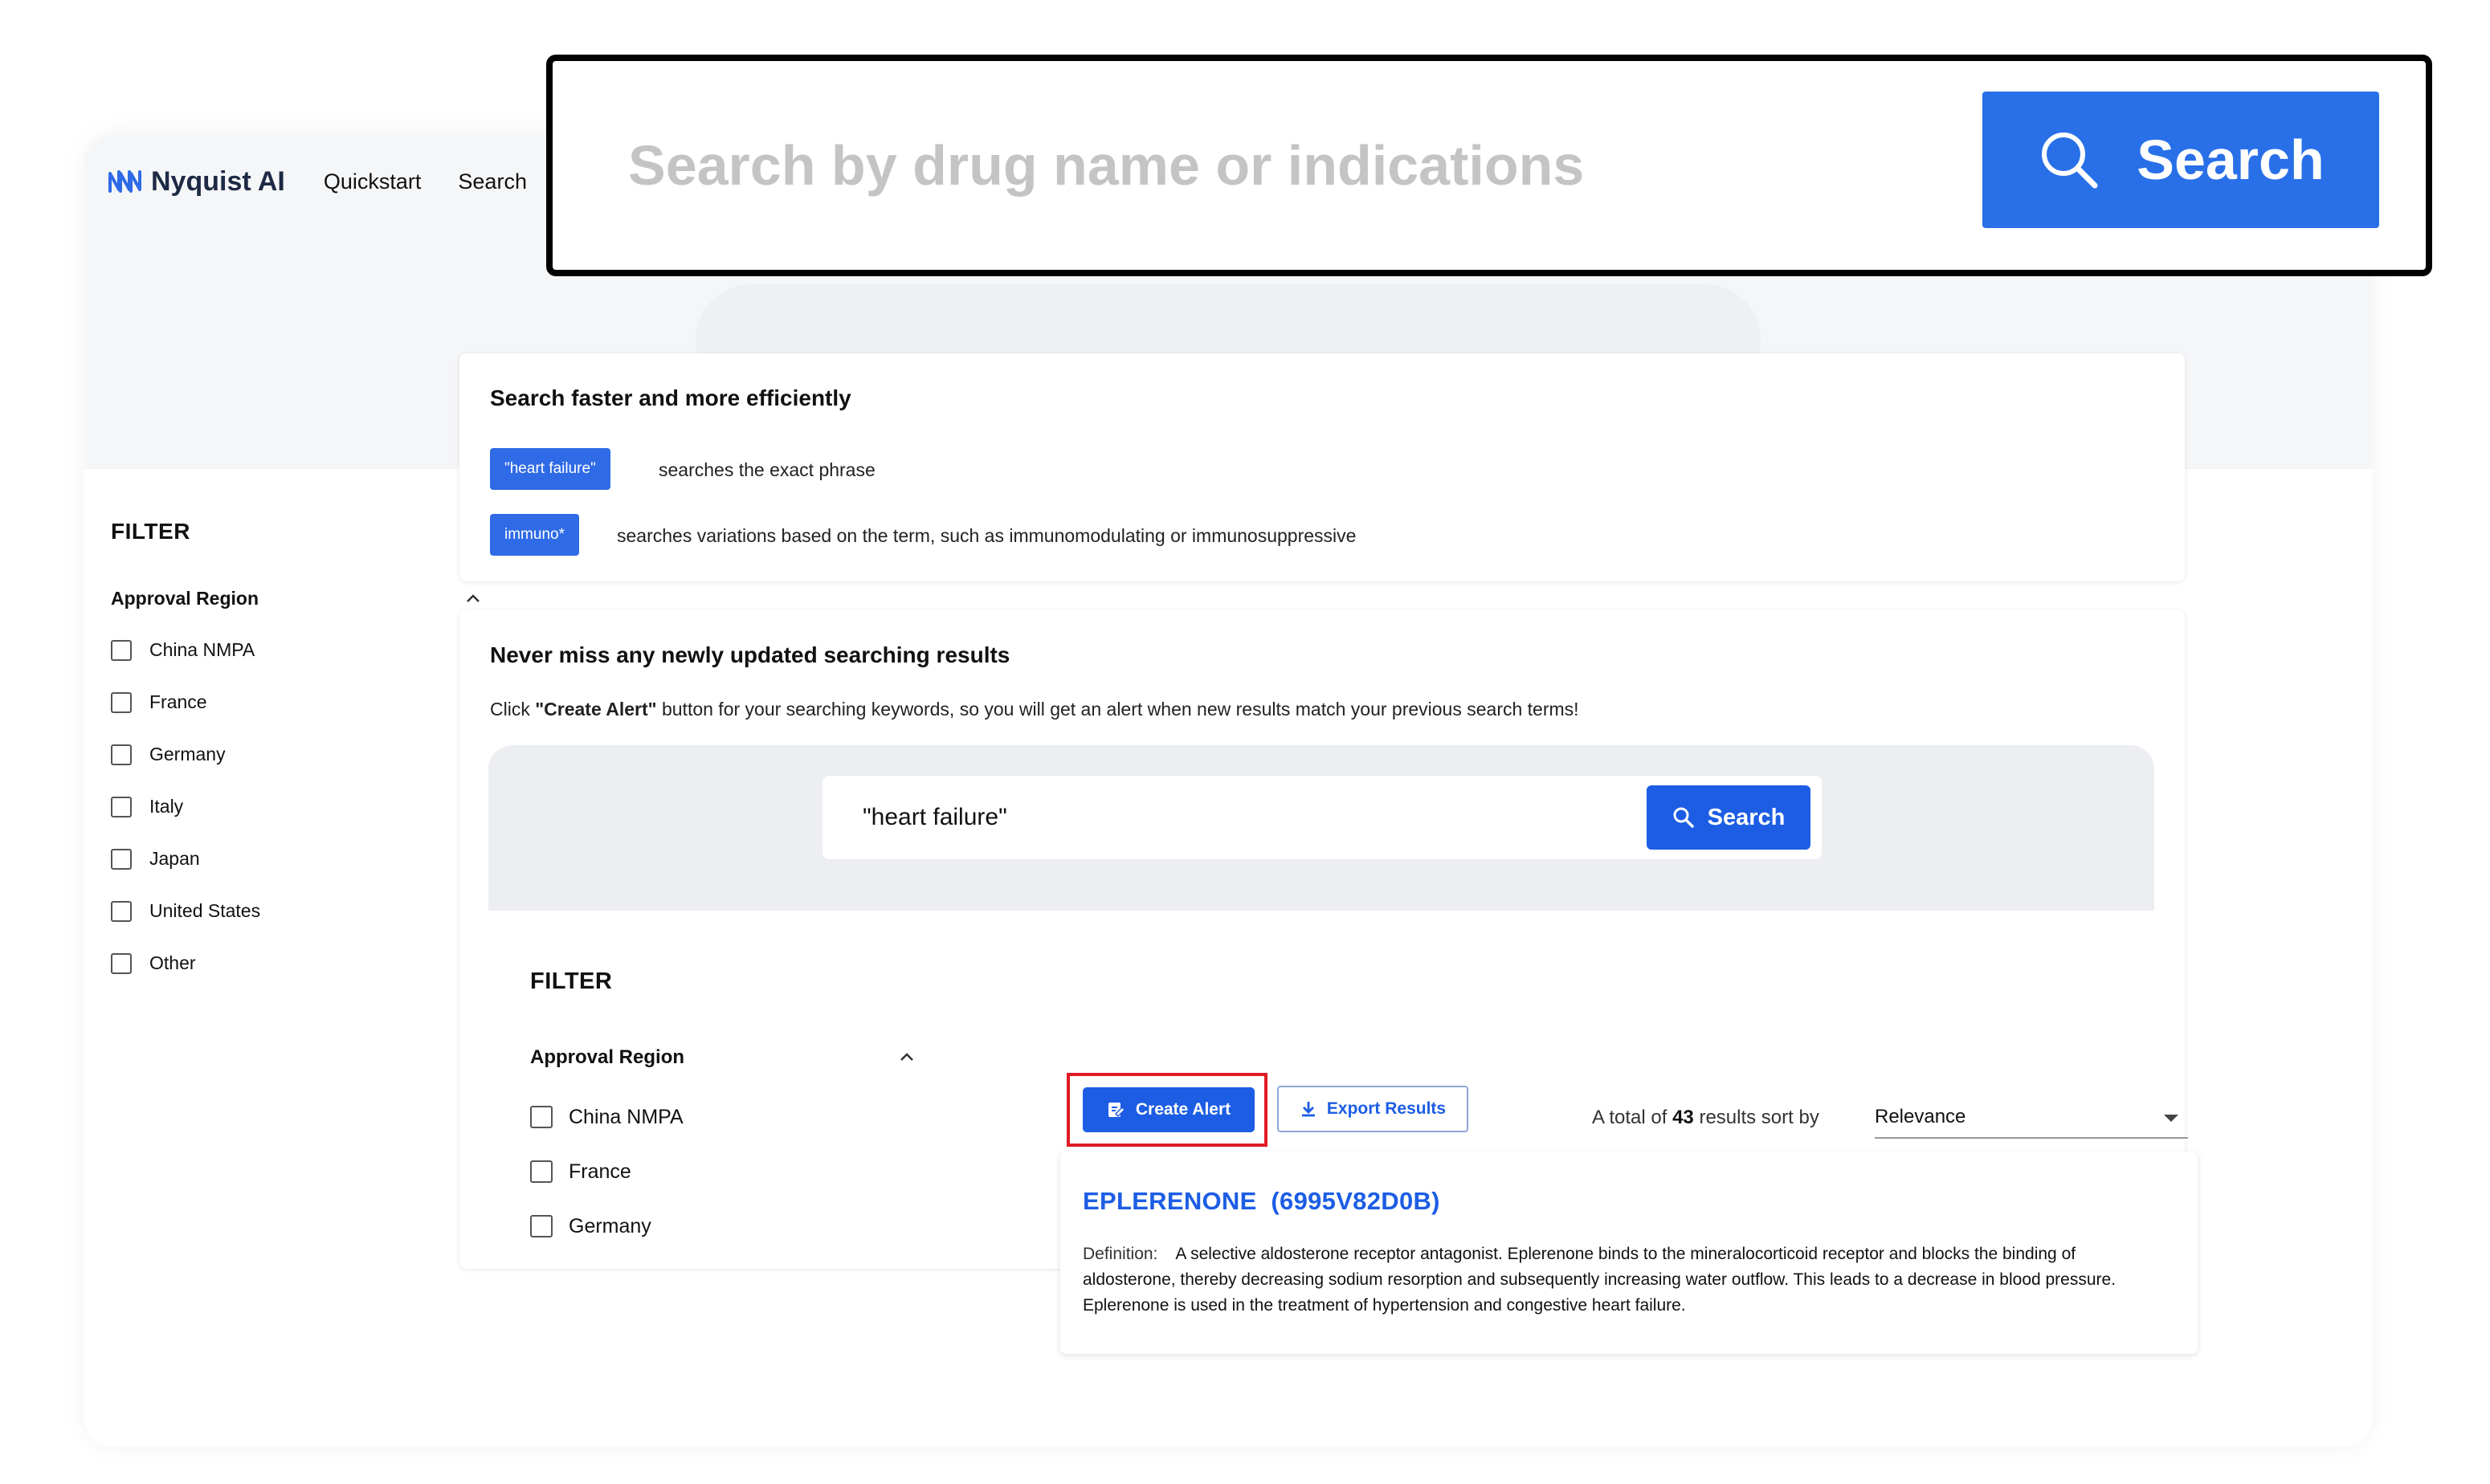 Image resolution: width=2490 pixels, height=1484 pixels. I want to click on total-suffix: results sort by, so click(1756, 1117).